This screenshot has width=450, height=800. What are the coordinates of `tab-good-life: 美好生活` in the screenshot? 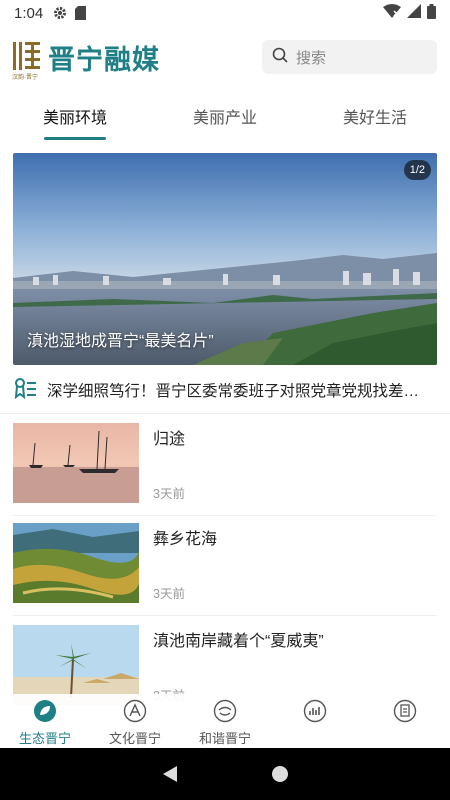 It's located at (375, 116).